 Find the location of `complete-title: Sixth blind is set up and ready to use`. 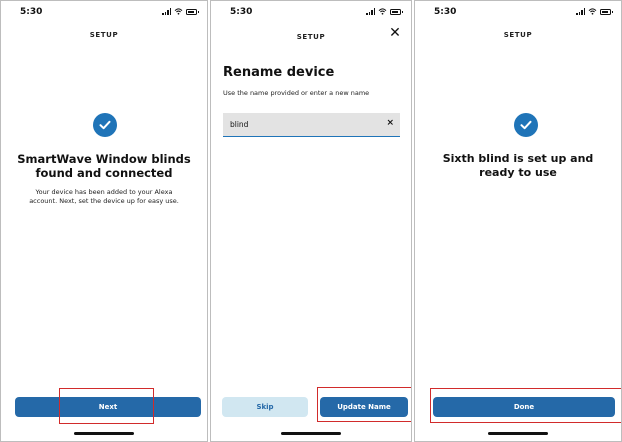

complete-title: Sixth blind is set up and ready to use is located at coordinates (518, 165).